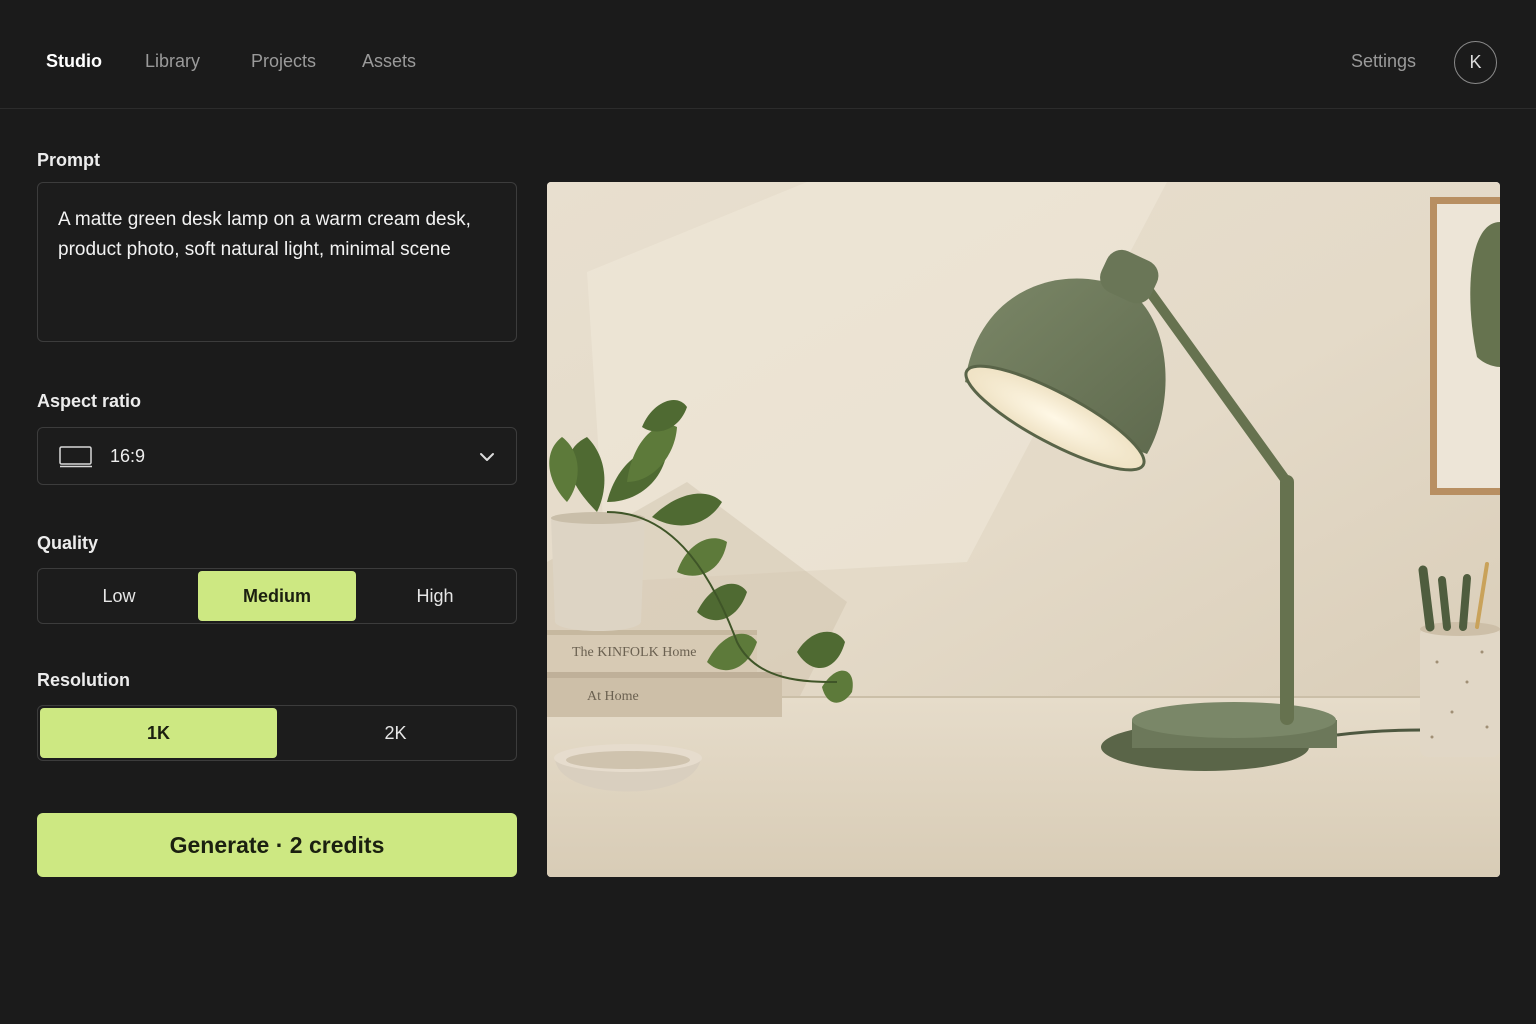 The height and width of the screenshot is (1024, 1536). Describe the element at coordinates (158, 733) in the screenshot. I see `resolution-option-1k: 1K` at that location.